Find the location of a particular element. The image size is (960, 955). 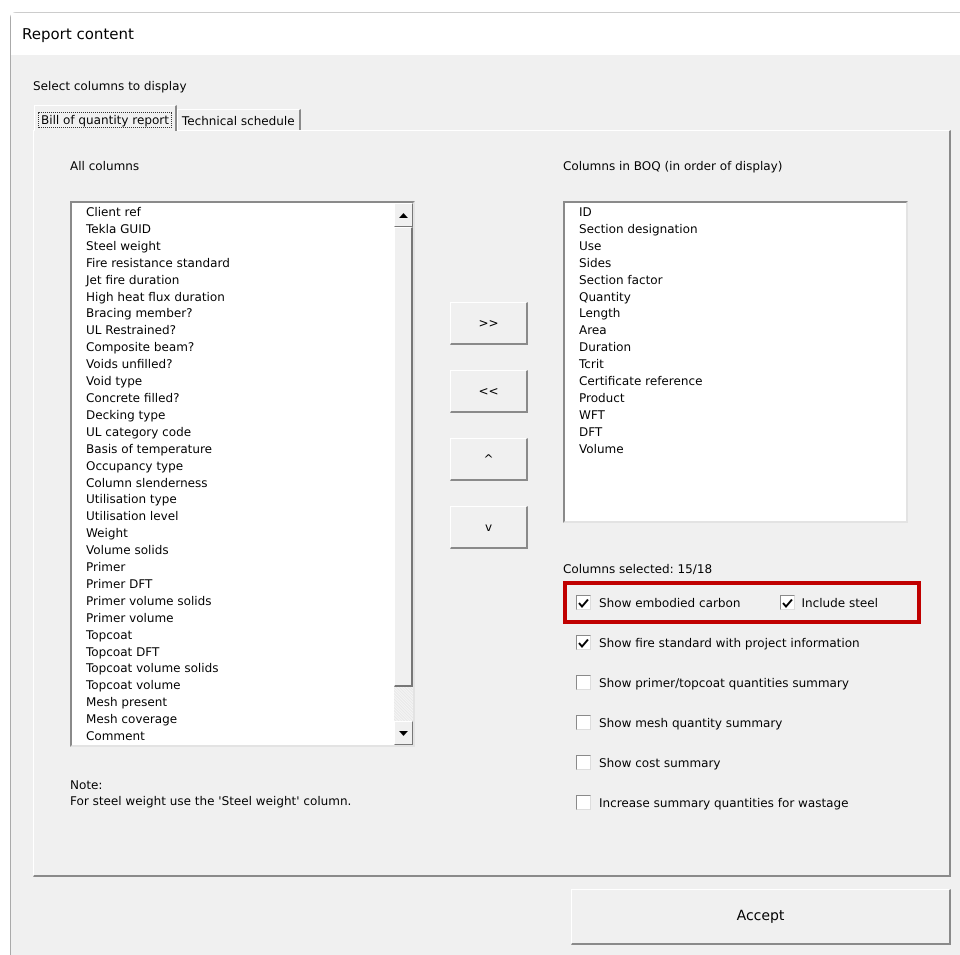

list-item: Composite beam? is located at coordinates (240, 347).